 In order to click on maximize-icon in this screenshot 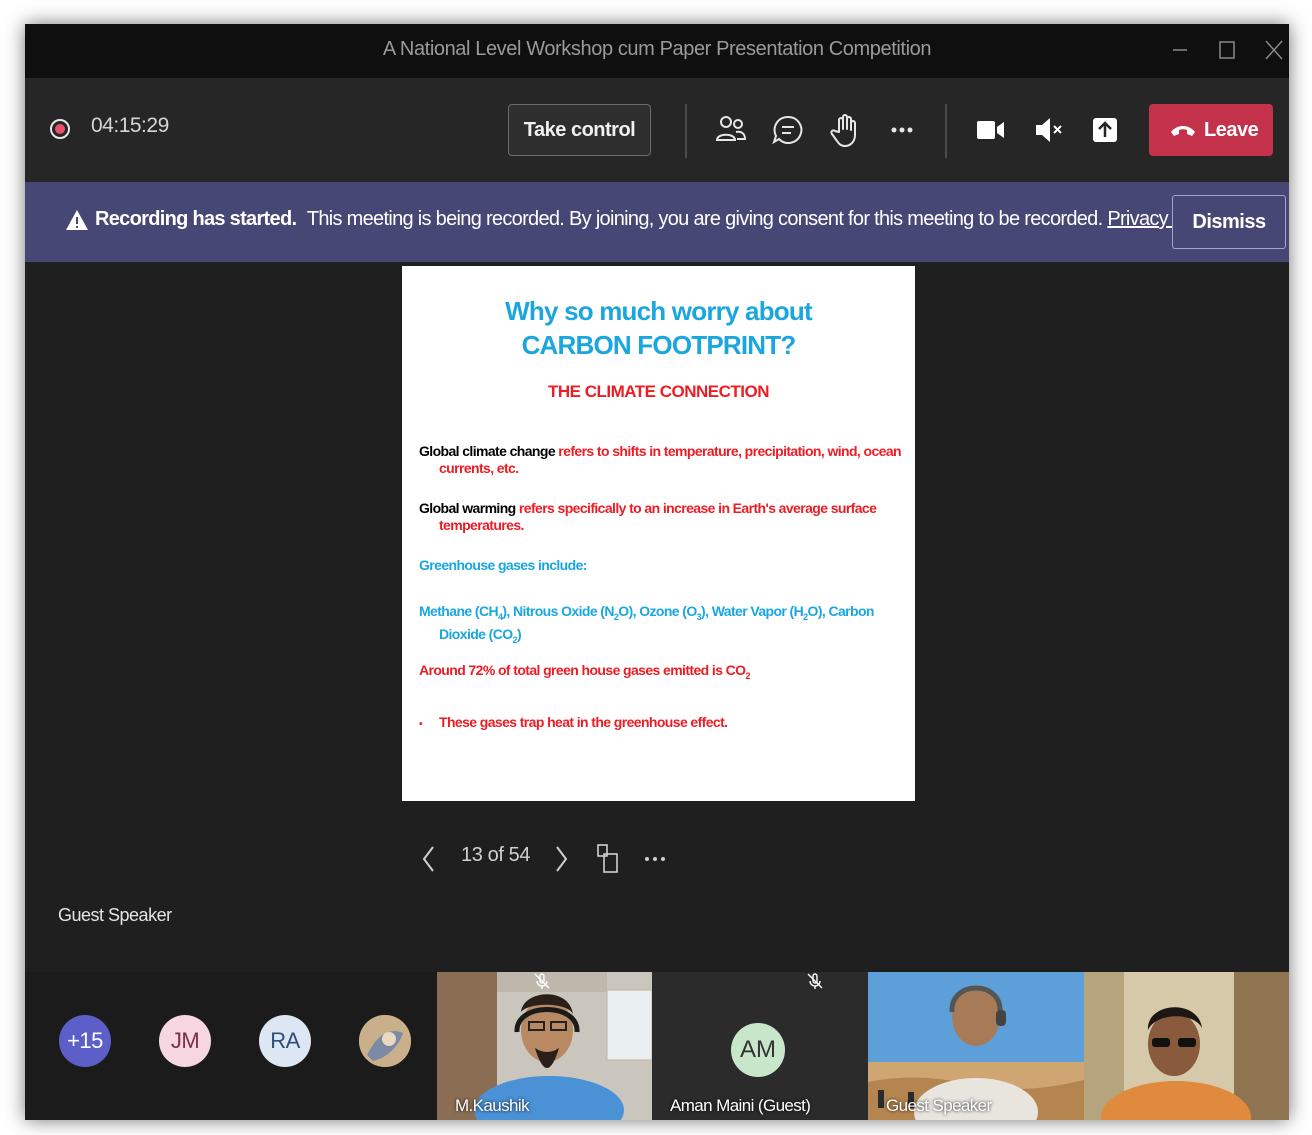, I will do `click(1227, 50)`.